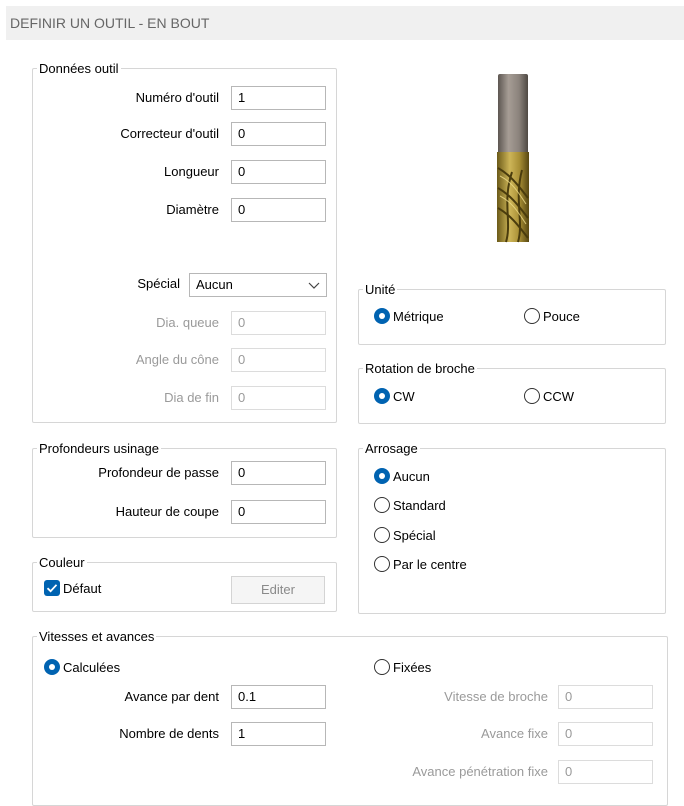  What do you see at coordinates (62, 562) in the screenshot?
I see `color-legend: Couleur` at bounding box center [62, 562].